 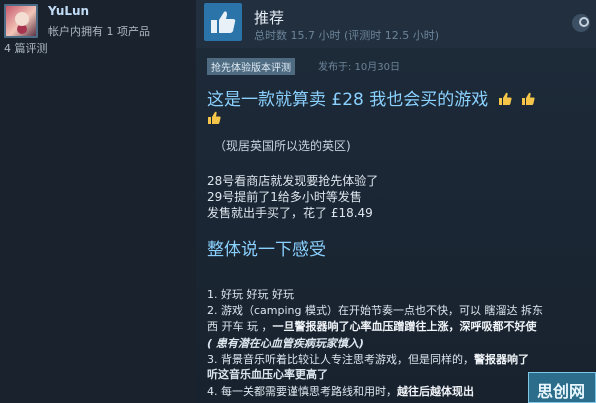 What do you see at coordinates (266, 250) in the screenshot?
I see `section-heading: 整体说一下感受` at bounding box center [266, 250].